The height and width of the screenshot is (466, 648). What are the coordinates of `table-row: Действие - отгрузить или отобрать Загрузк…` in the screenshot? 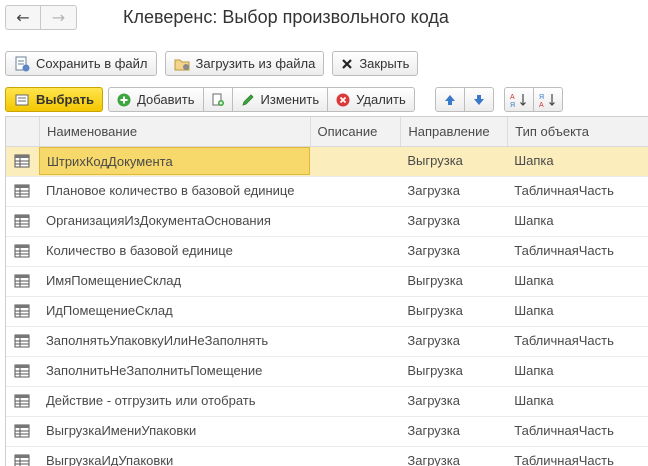 It's located at (327, 402).